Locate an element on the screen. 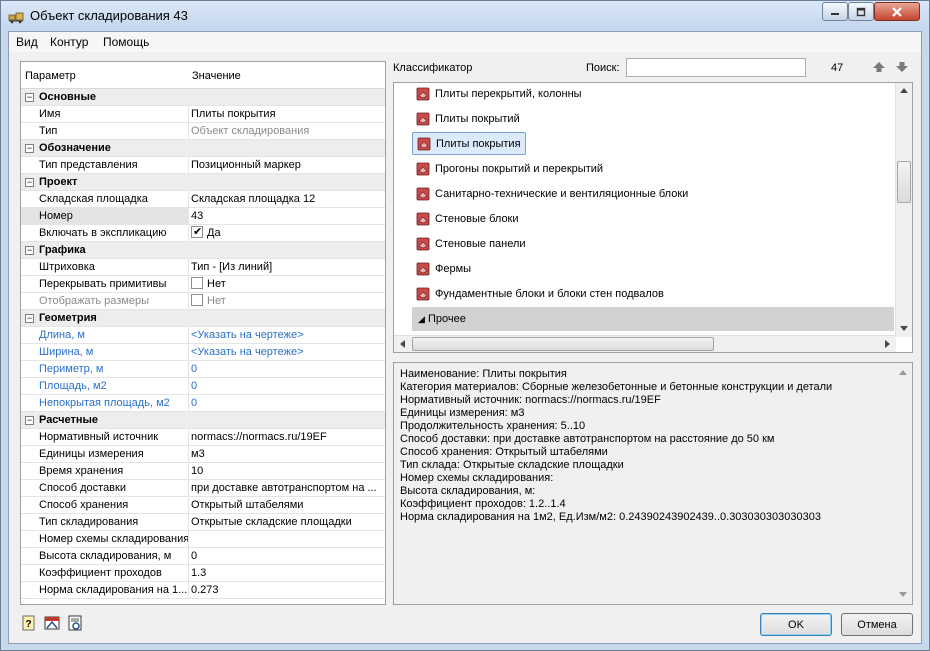 This screenshot has height=651, width=930. menu-contour: Контур is located at coordinates (69, 42).